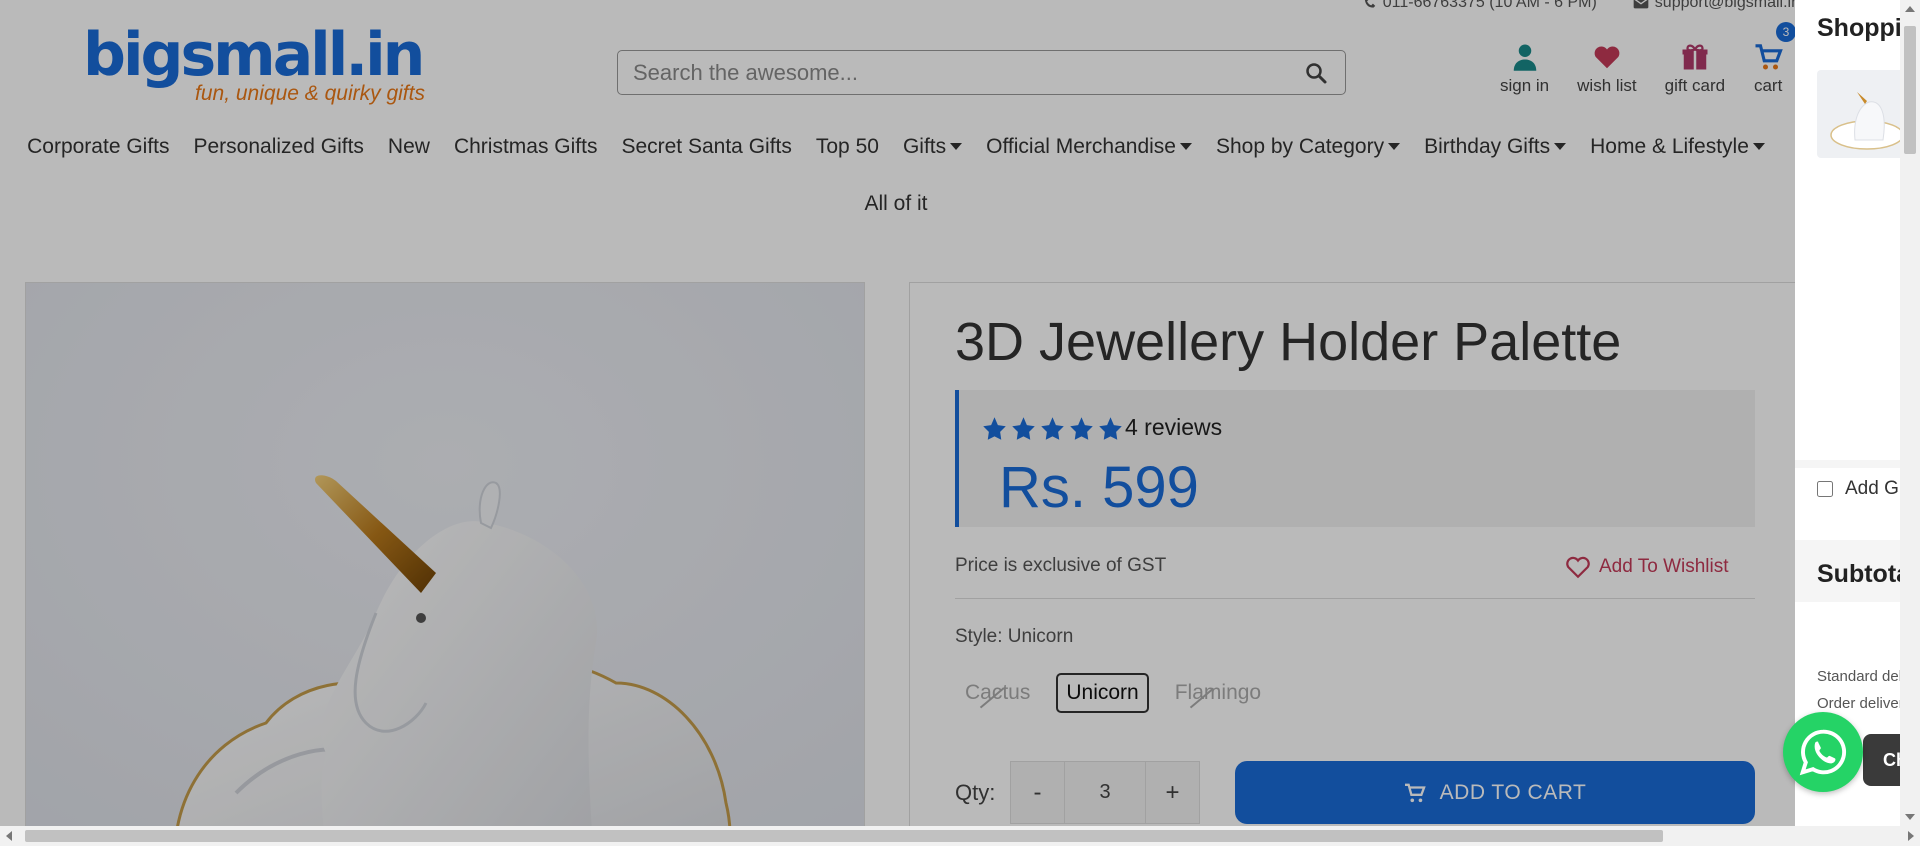 The height and width of the screenshot is (846, 1920). I want to click on vertical-scrollbar, so click(1910, 413).